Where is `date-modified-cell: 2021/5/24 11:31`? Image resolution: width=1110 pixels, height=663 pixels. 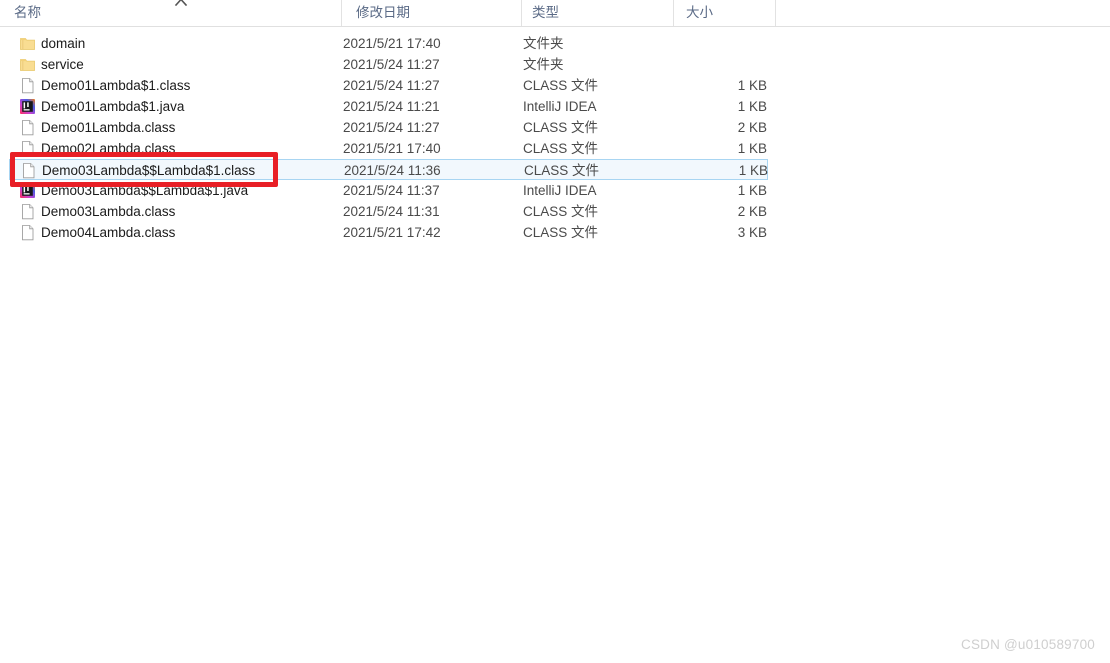 date-modified-cell: 2021/5/24 11:31 is located at coordinates (391, 211).